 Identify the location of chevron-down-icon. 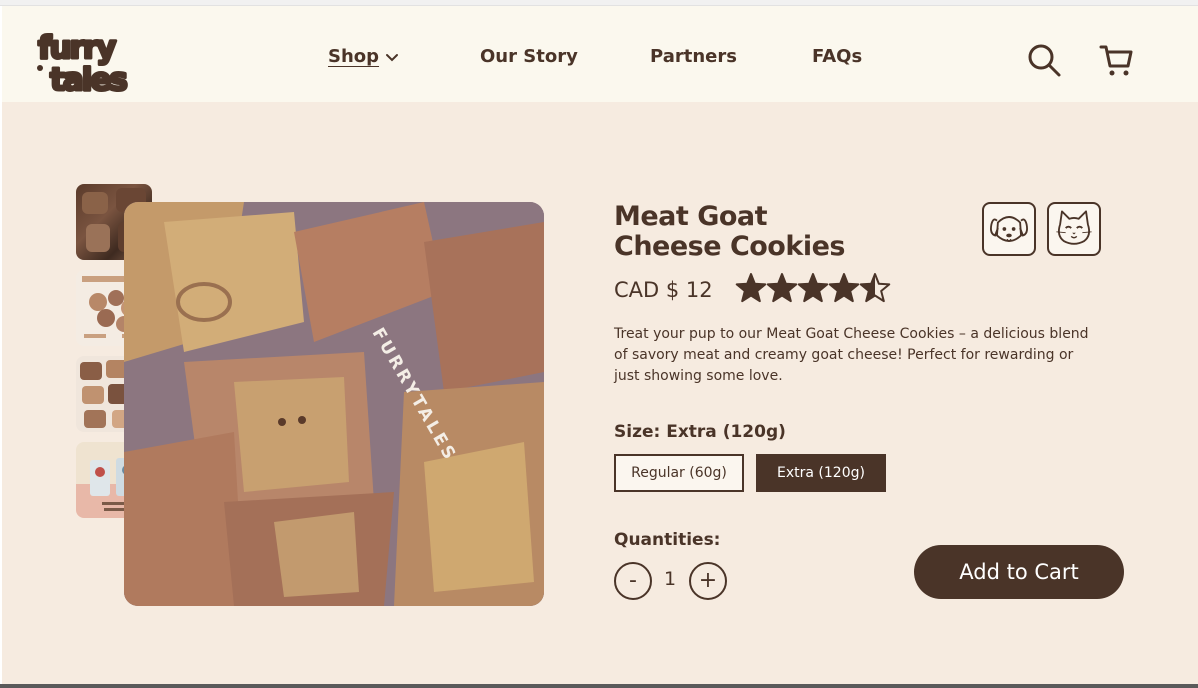
(392, 58).